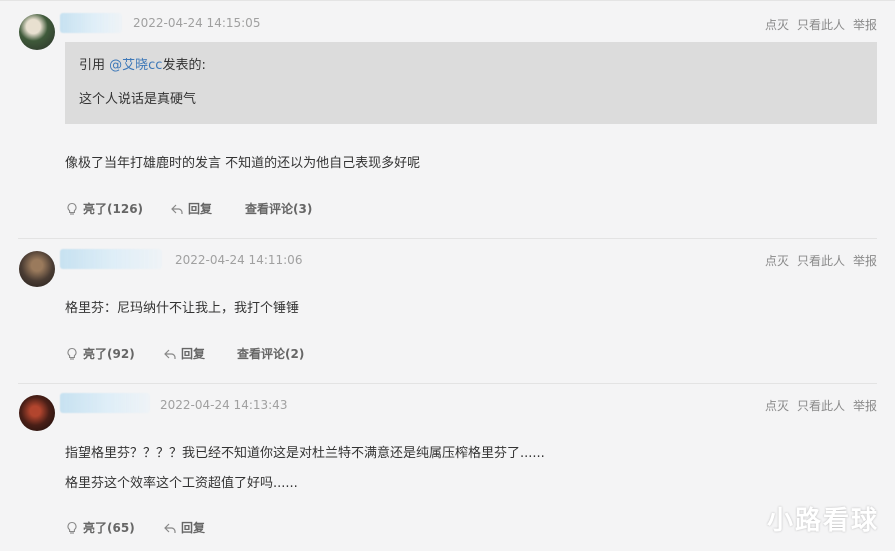 The height and width of the screenshot is (551, 895). What do you see at coordinates (125, 208) in the screenshot?
I see `like-count: (126)` at bounding box center [125, 208].